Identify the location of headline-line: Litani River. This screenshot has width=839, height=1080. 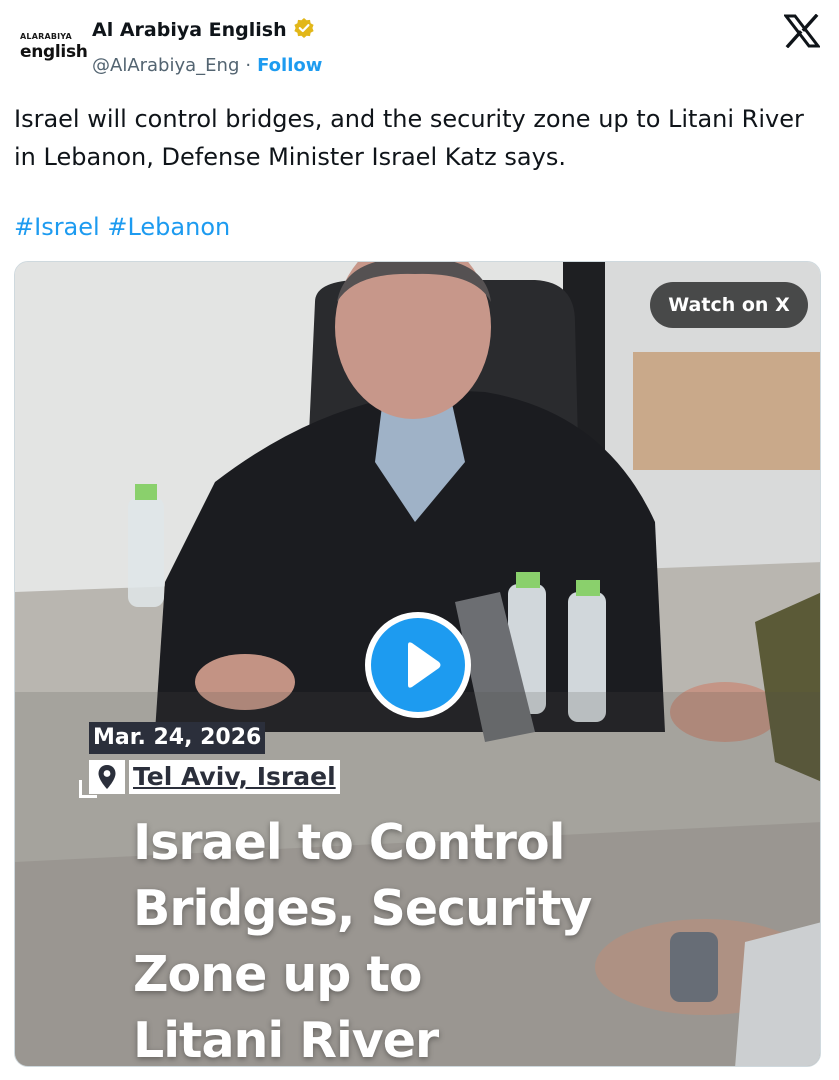
(286, 1039).